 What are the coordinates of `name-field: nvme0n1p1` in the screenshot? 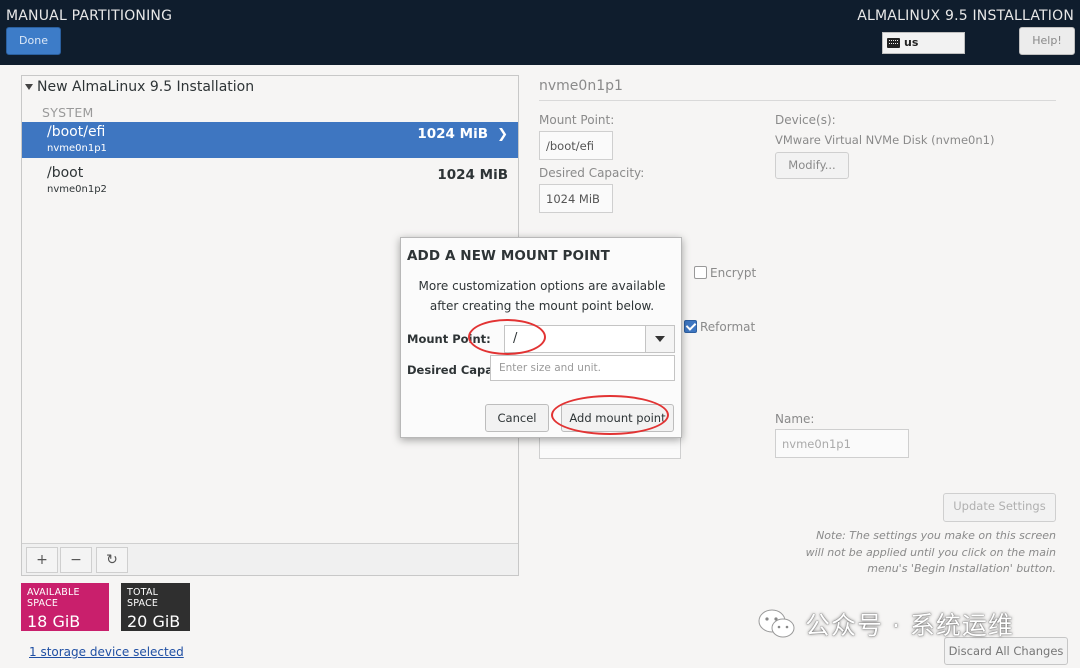 It's located at (842, 443).